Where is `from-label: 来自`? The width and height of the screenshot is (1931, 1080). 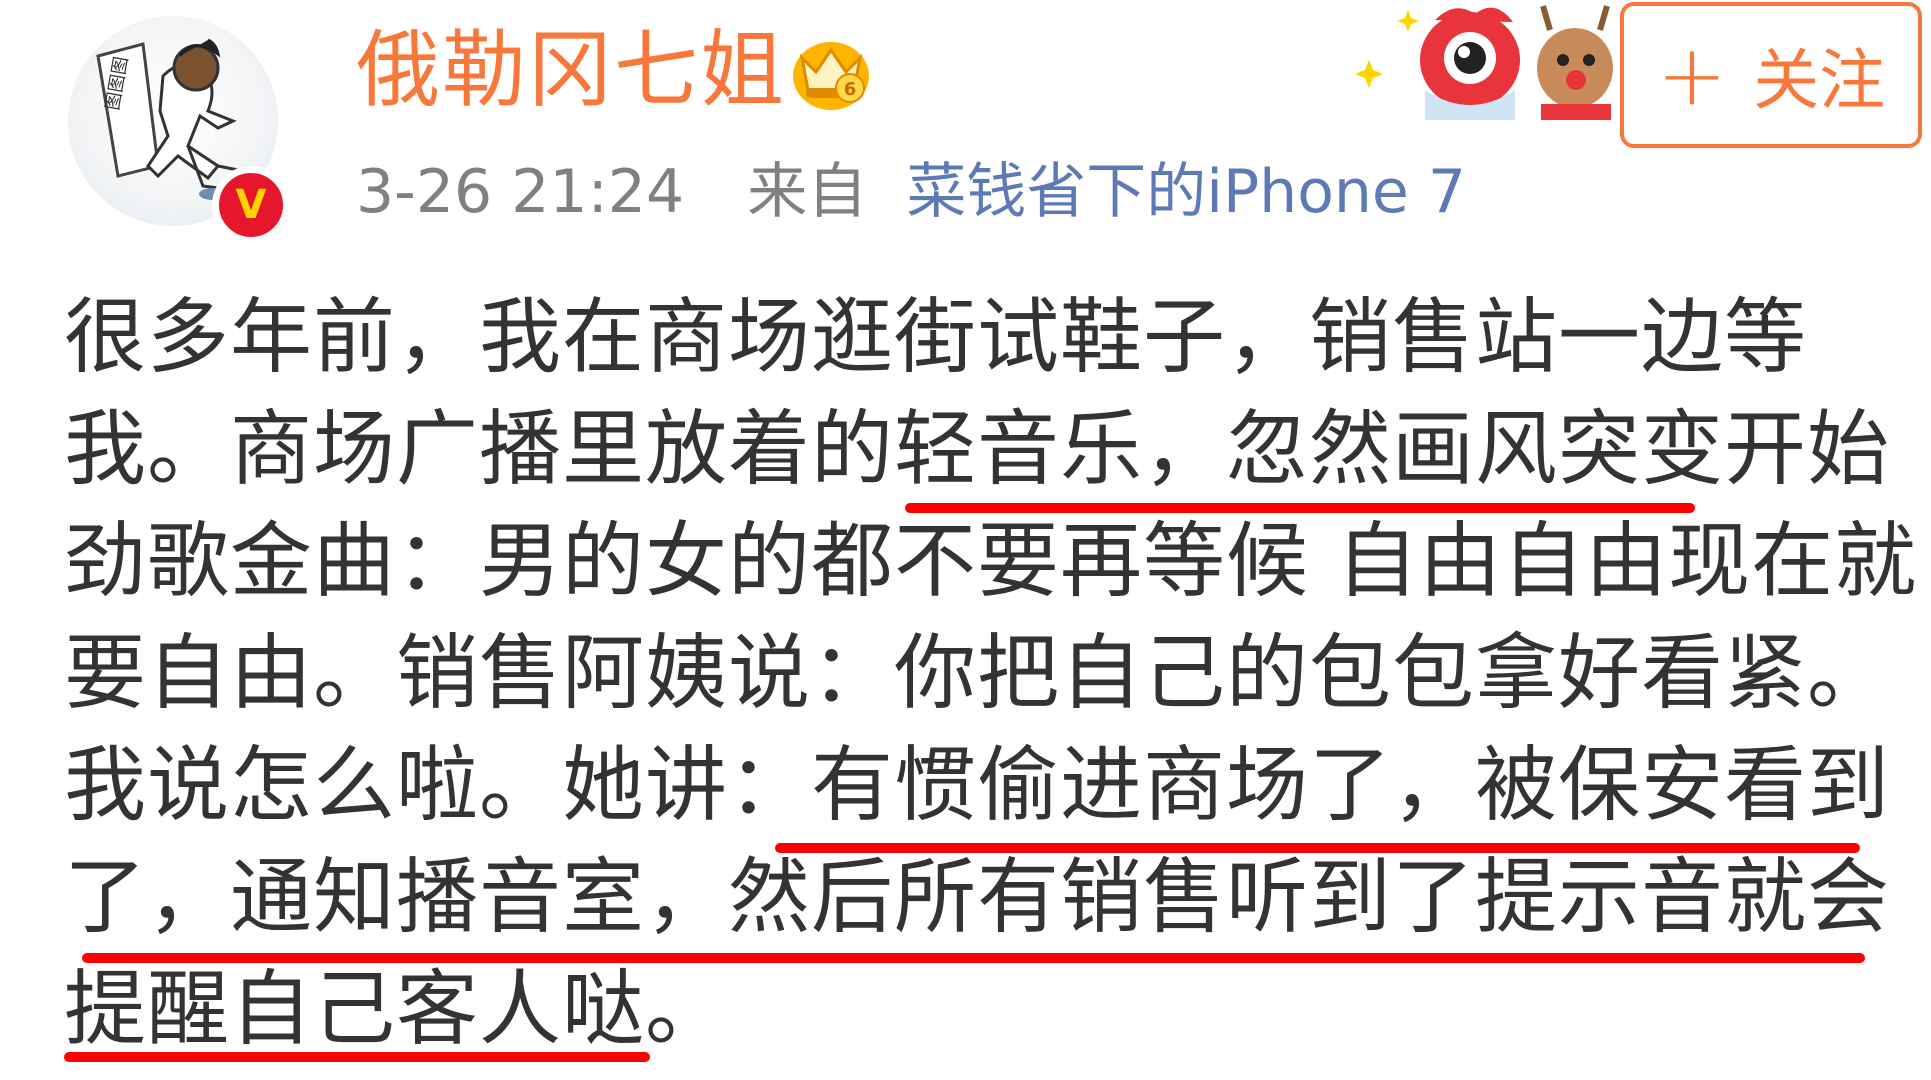 from-label: 来自 is located at coordinates (807, 192).